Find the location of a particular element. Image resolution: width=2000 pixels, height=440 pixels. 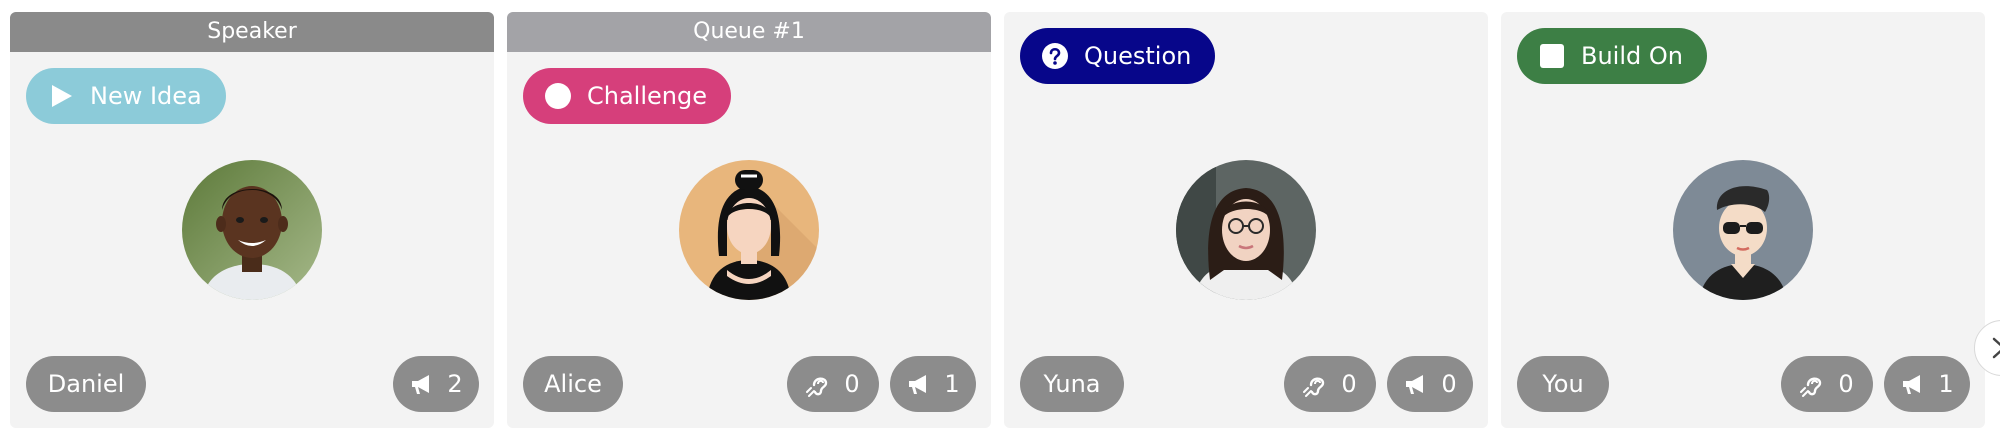

tag-build-on: Build On is located at coordinates (1612, 56).